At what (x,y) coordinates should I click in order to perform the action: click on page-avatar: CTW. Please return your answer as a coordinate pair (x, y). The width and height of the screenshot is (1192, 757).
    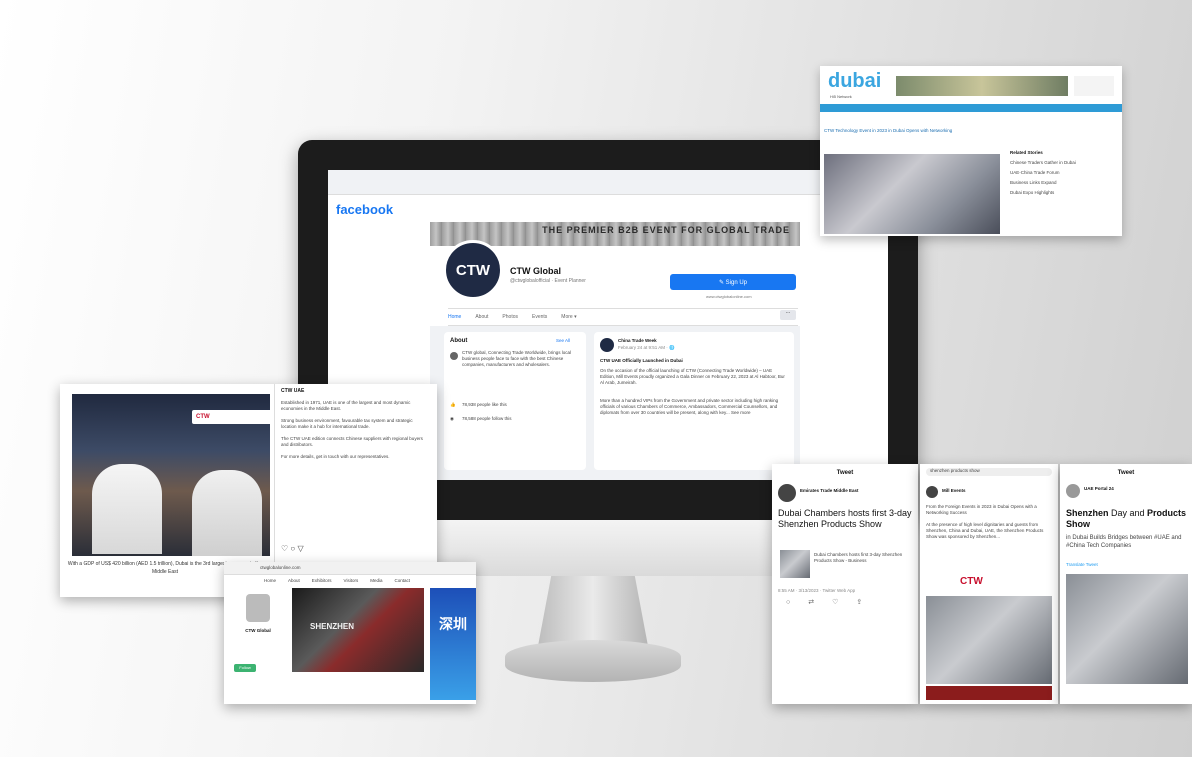
    Looking at the image, I should click on (473, 270).